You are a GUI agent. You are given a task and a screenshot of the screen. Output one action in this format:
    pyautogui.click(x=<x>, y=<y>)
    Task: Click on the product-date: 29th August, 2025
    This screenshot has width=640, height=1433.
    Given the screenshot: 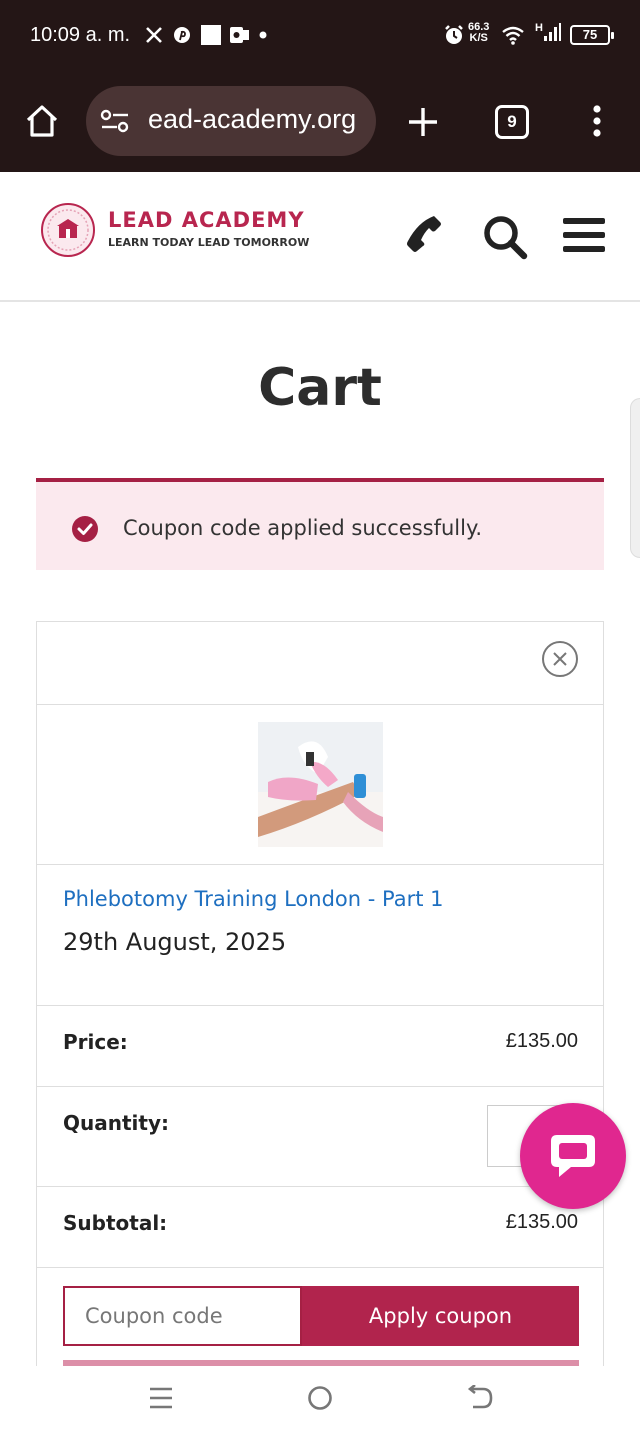 What is the action you would take?
    pyautogui.click(x=175, y=942)
    